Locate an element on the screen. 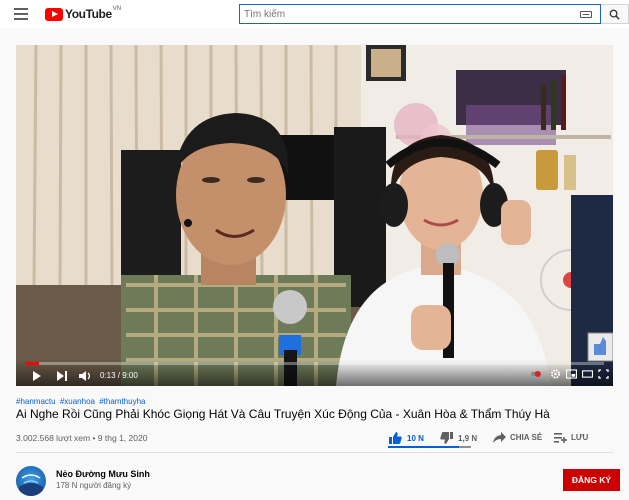 The width and height of the screenshot is (629, 500). fullscreen-icon is located at coordinates (603, 374).